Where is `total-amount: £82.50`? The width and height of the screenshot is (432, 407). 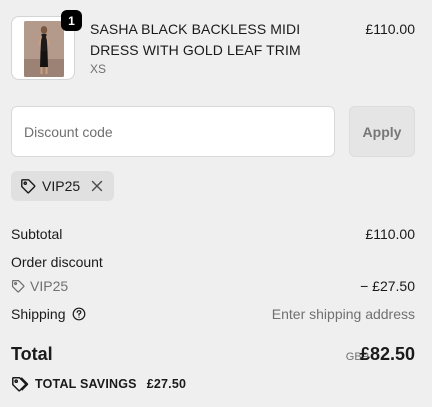
total-amount: £82.50 is located at coordinates (387, 354).